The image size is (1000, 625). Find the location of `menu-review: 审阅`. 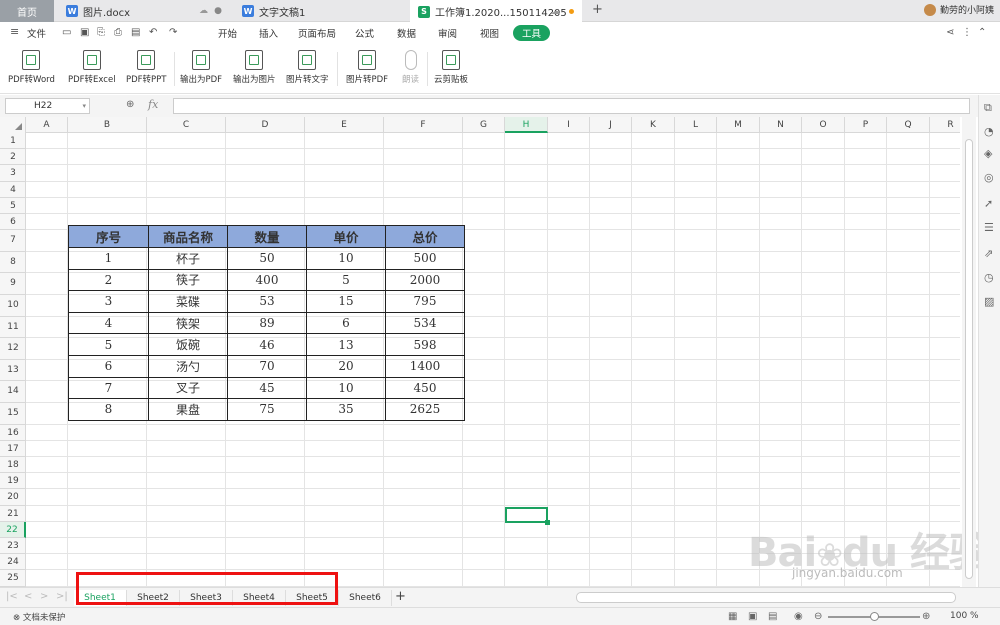

menu-review: 审阅 is located at coordinates (447, 33).